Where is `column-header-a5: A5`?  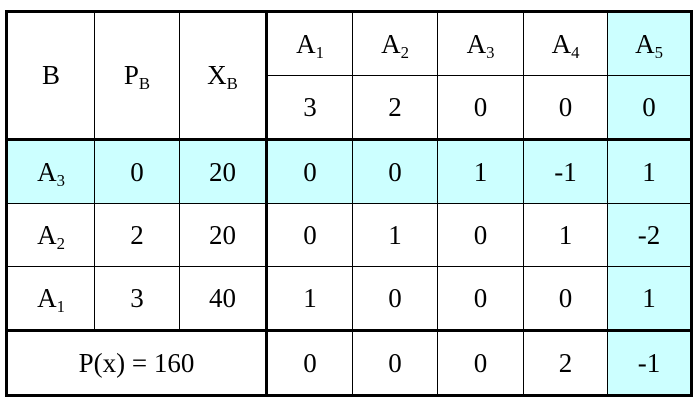 column-header-a5: A5 is located at coordinates (649, 43).